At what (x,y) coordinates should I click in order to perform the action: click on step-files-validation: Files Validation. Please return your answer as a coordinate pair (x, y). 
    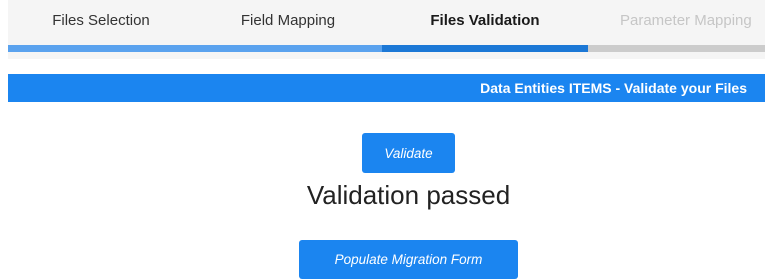
    Looking at the image, I should click on (485, 26).